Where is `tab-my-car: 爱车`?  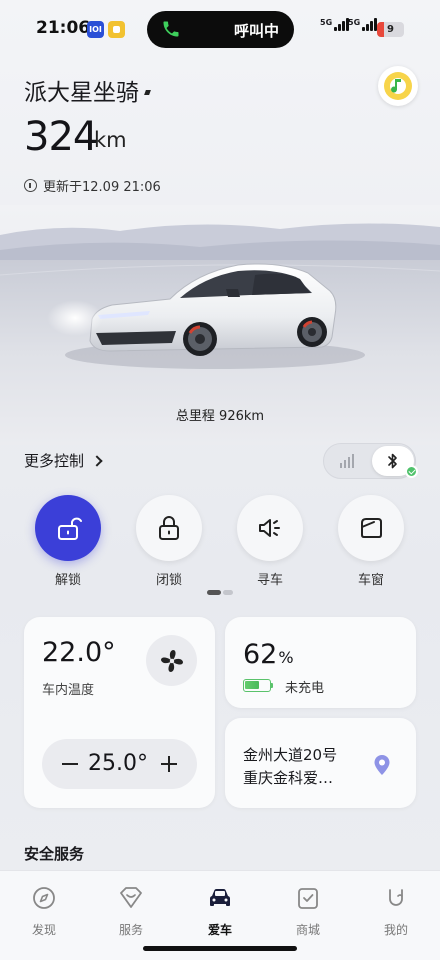
tab-my-car: 爱车 is located at coordinates (220, 911).